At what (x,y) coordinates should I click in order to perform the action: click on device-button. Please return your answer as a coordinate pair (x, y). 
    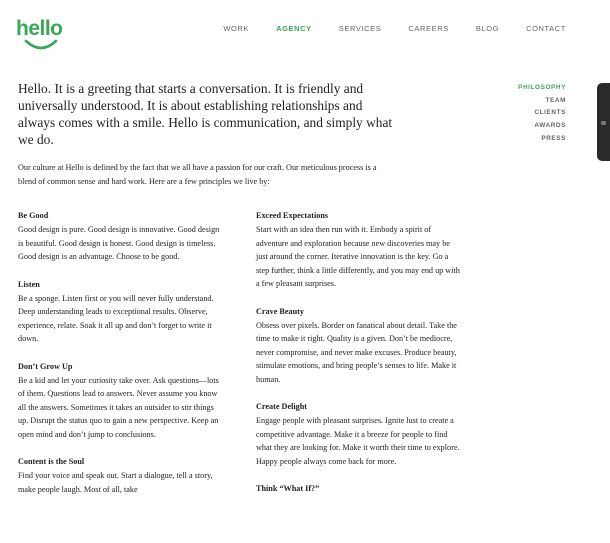
    Looking at the image, I should click on (603, 123).